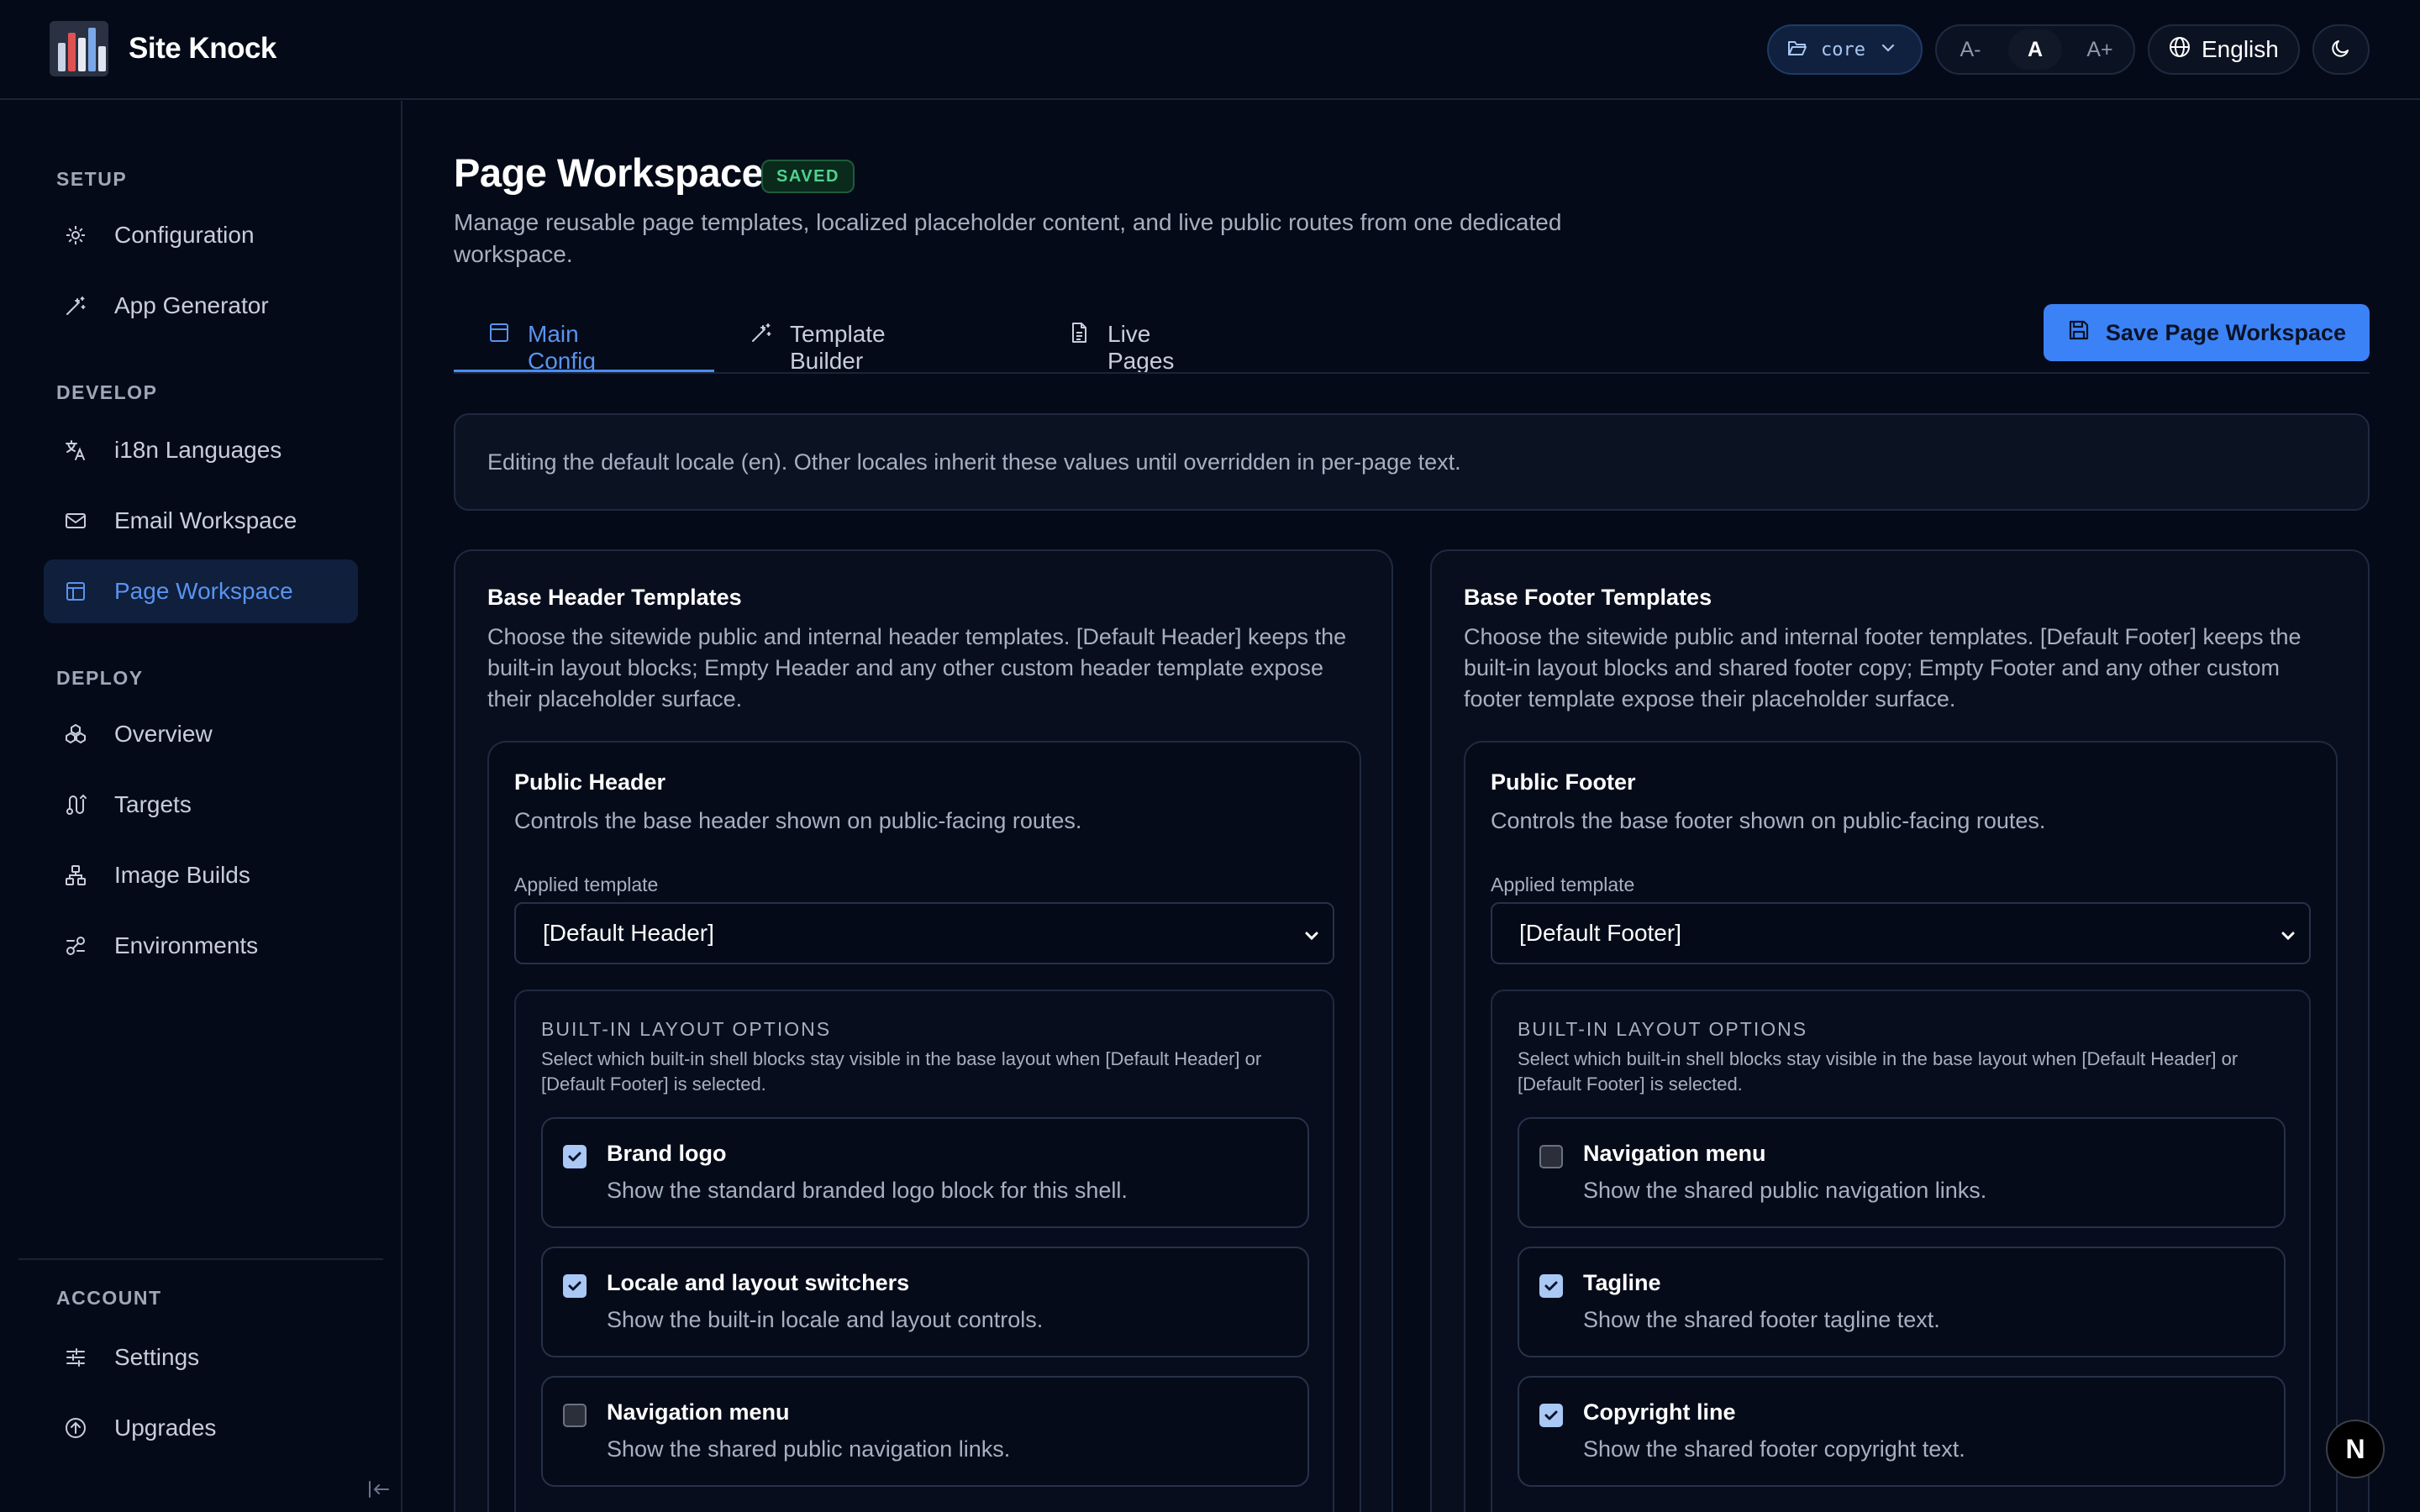 The width and height of the screenshot is (2420, 1512). I want to click on tabs-divider, so click(1412, 373).